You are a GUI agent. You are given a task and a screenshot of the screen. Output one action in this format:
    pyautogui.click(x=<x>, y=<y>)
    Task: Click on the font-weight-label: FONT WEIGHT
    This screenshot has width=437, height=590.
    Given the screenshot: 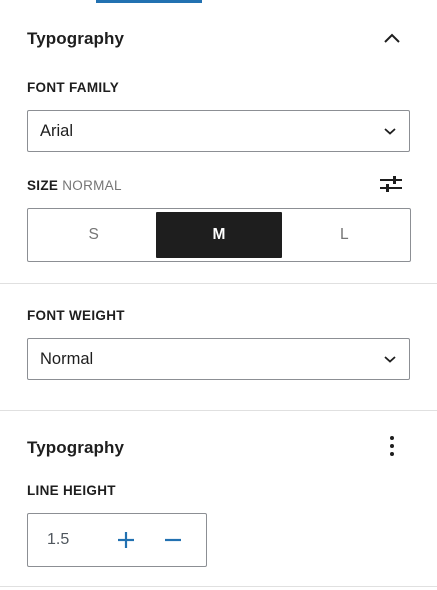 What is the action you would take?
    pyautogui.click(x=76, y=315)
    